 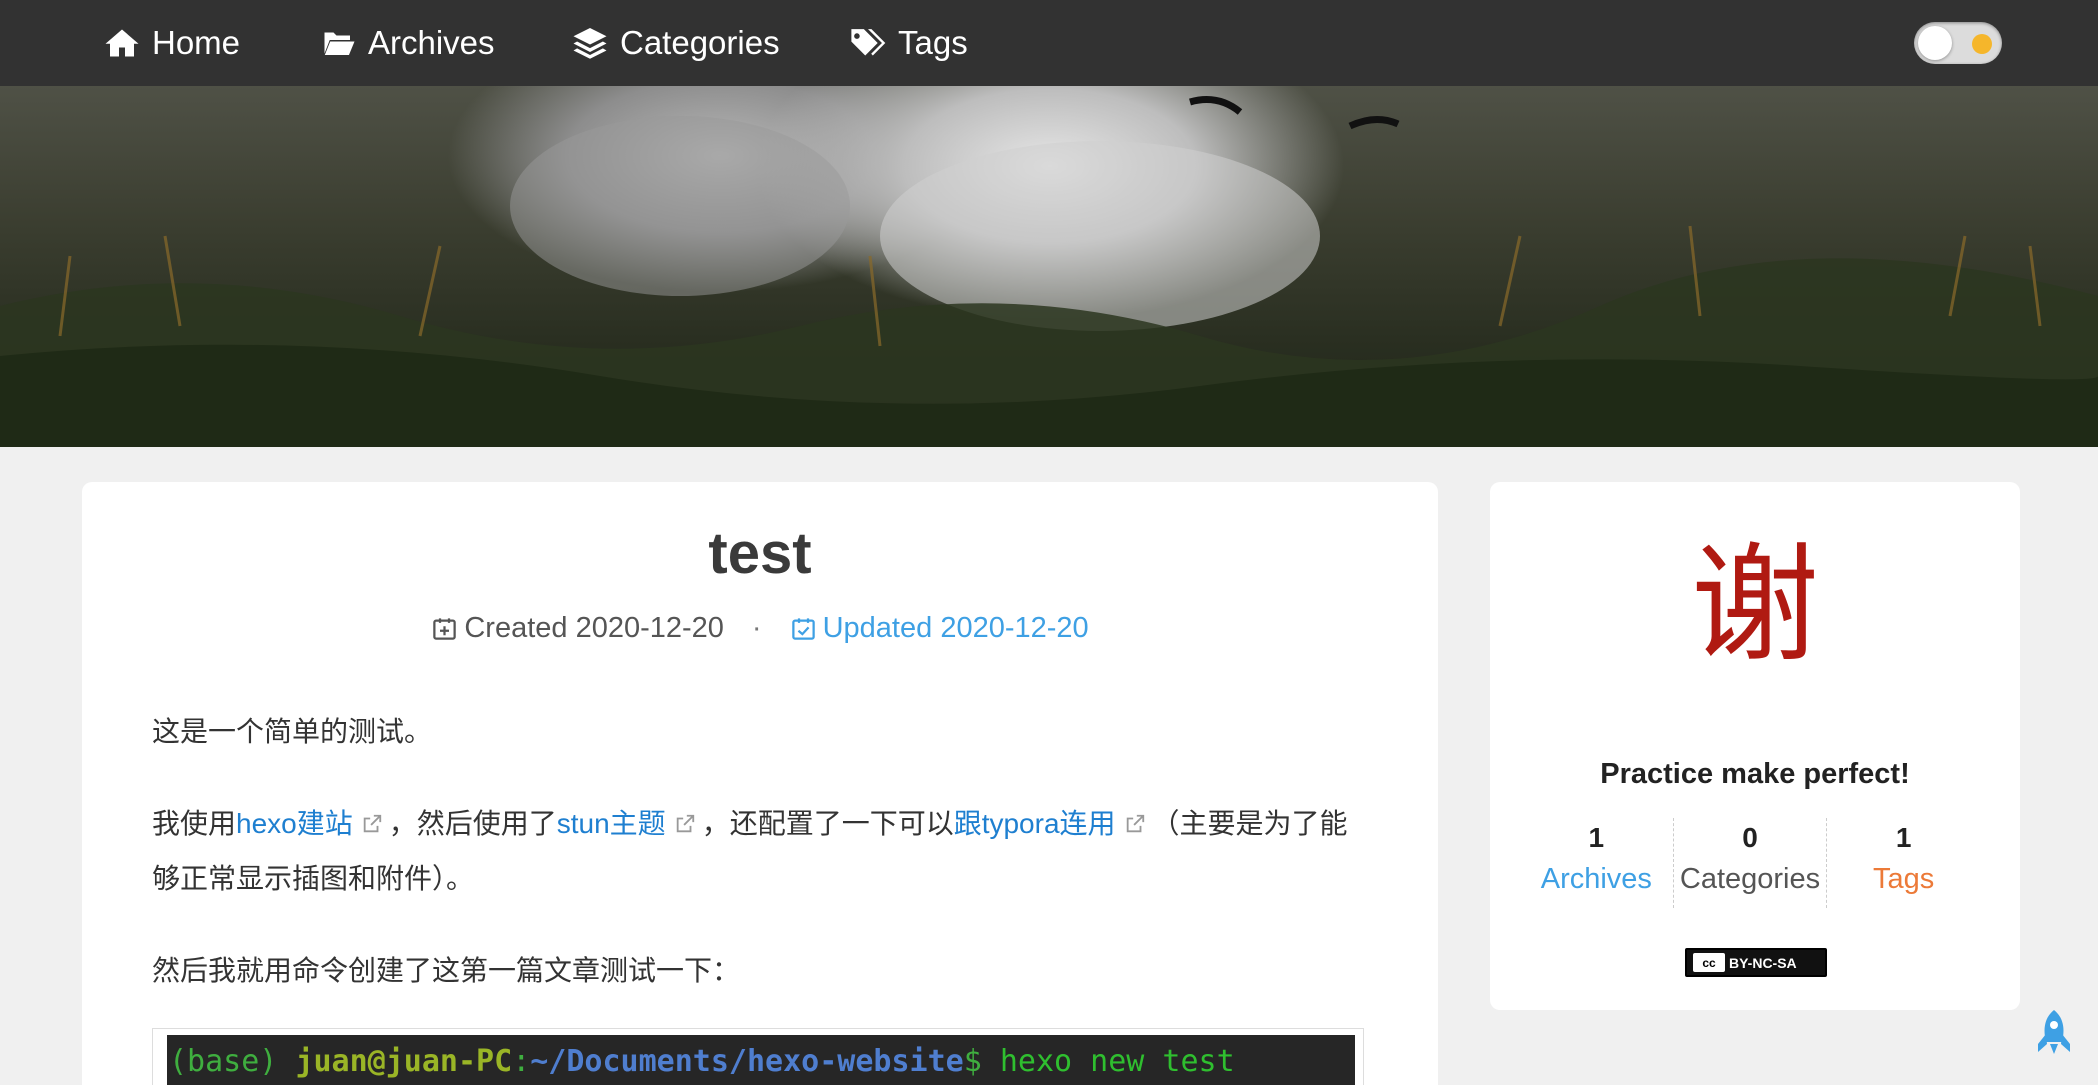 I want to click on code-prompt: $, so click(x=972, y=1061).